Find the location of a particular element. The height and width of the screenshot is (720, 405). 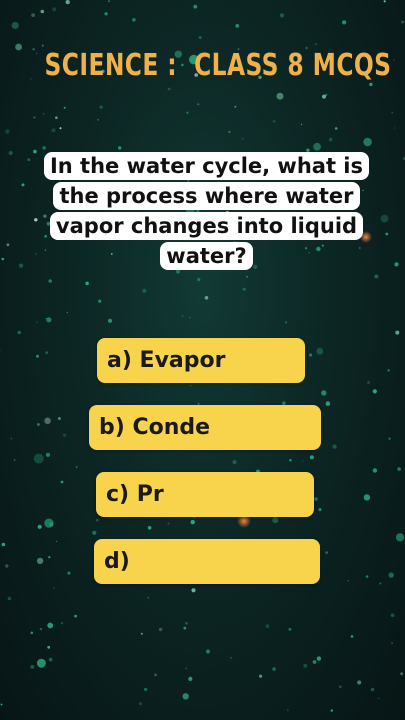

option-c-button: c) Pr is located at coordinates (205, 494).